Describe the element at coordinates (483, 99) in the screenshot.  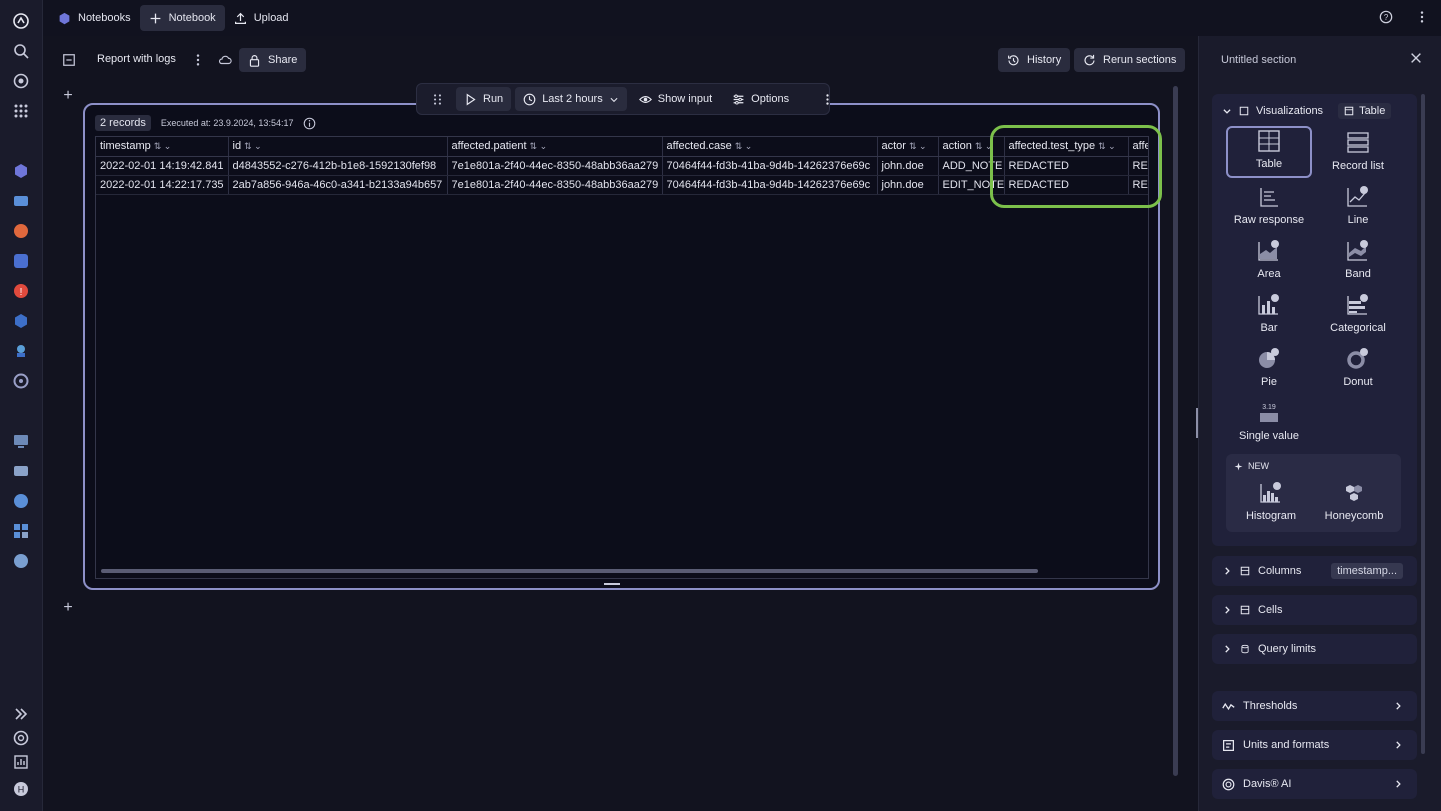
I see `run-button: Run` at that location.